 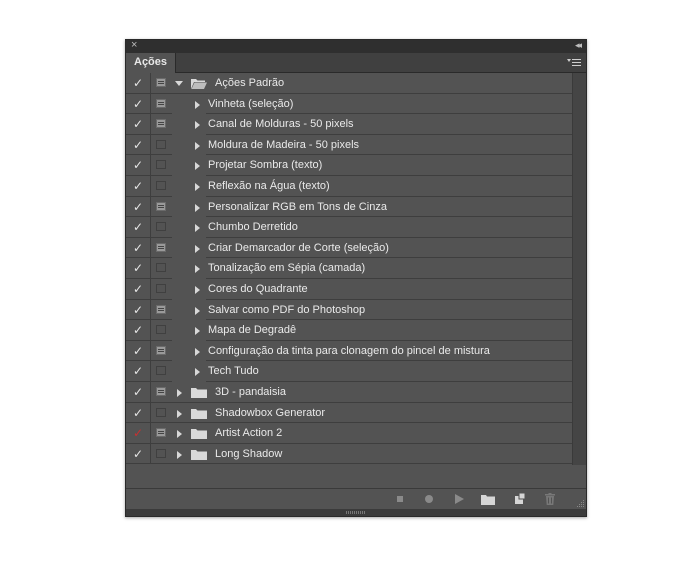 What do you see at coordinates (349, 433) in the screenshot?
I see `action-set-row: ✓ Artist Action 2` at bounding box center [349, 433].